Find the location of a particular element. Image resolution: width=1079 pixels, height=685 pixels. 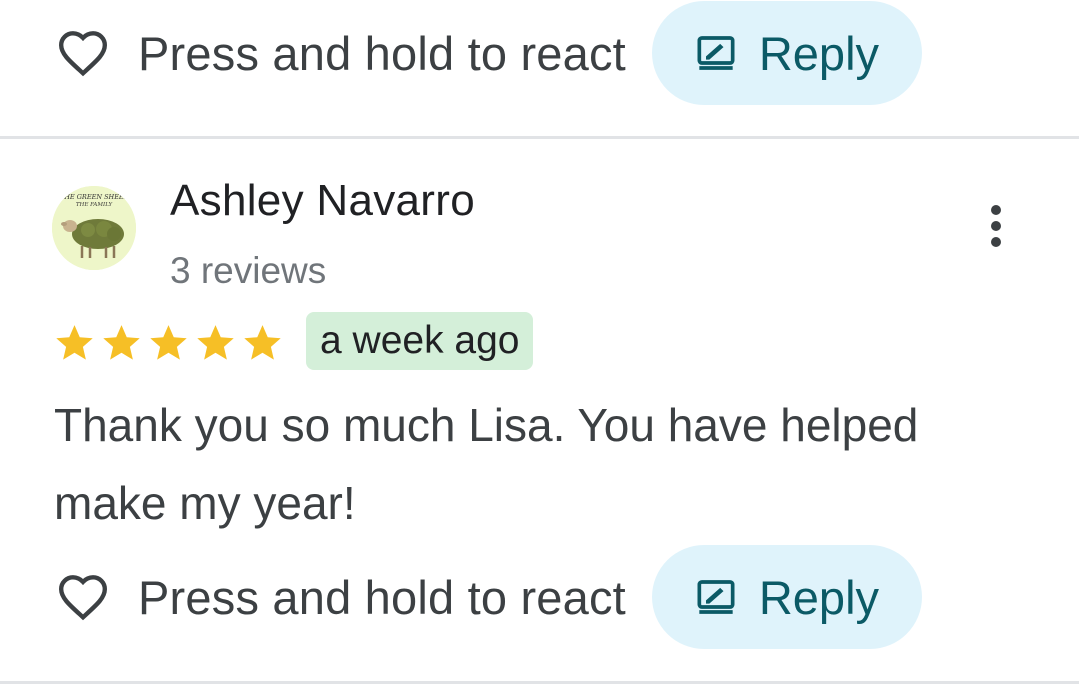

green-sheep-avatar: THE GREEN SHEEP THE FAMILY is located at coordinates (94, 228).